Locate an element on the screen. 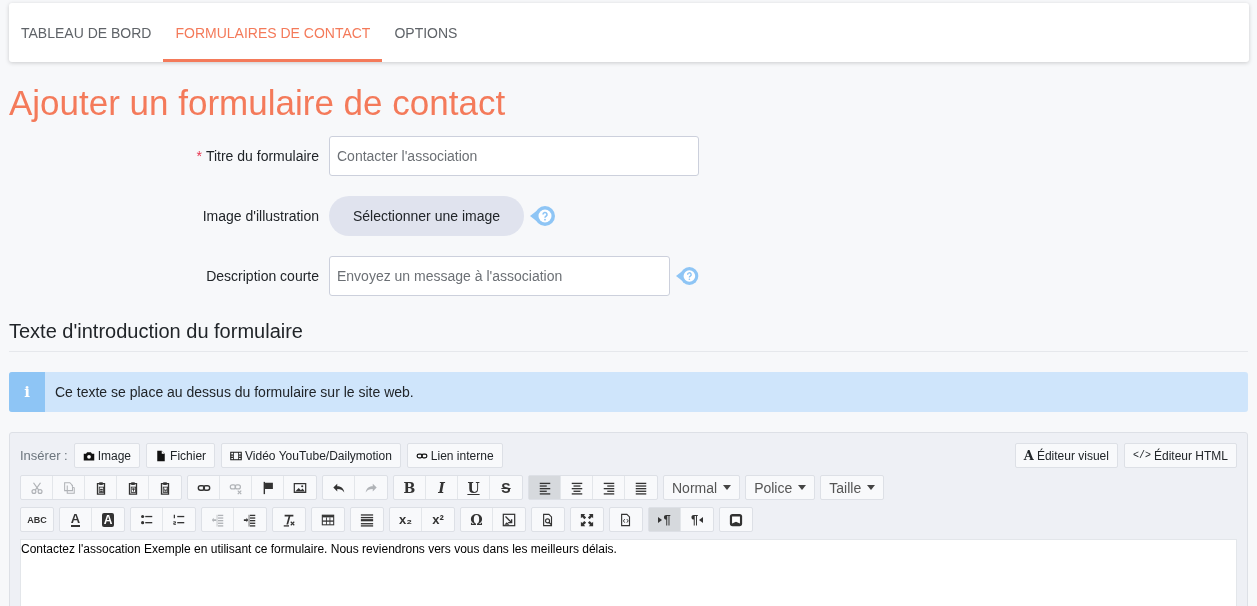 The width and height of the screenshot is (1257, 606). text-field: Envoyez un message à l'association is located at coordinates (499, 276).